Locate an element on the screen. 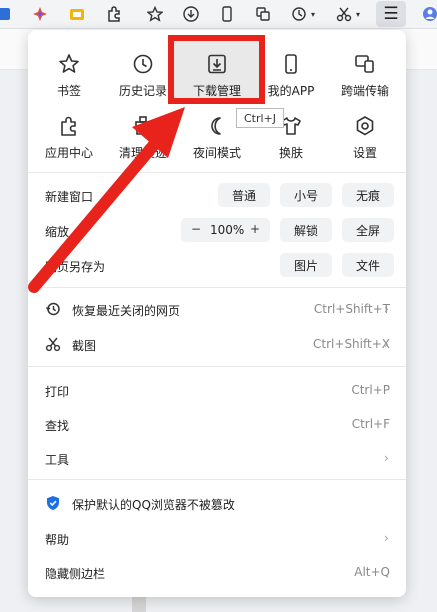  moon-icon is located at coordinates (216, 126).